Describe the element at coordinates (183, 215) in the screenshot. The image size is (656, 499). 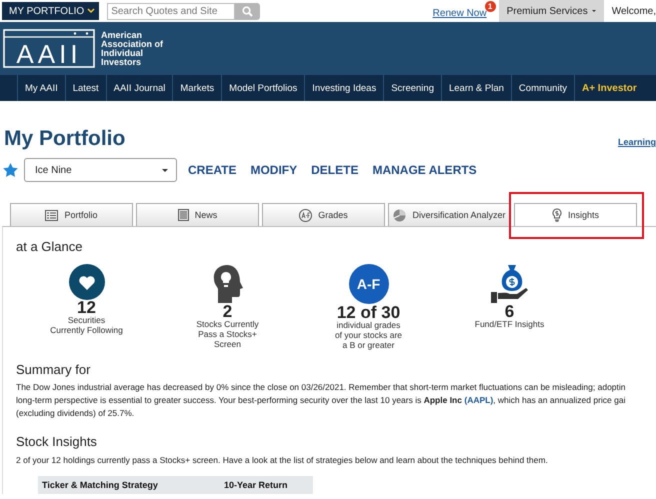
I see `newspaper-icon` at that location.